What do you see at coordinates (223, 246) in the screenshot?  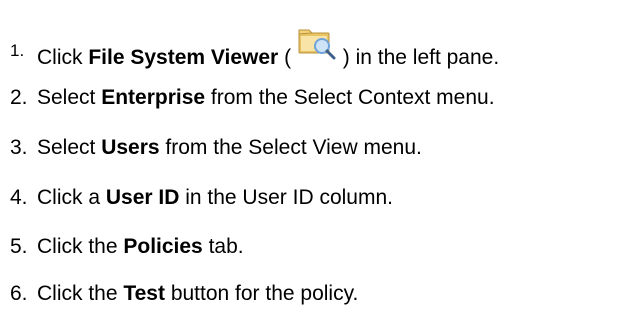 I see `step-text-post: tab.` at bounding box center [223, 246].